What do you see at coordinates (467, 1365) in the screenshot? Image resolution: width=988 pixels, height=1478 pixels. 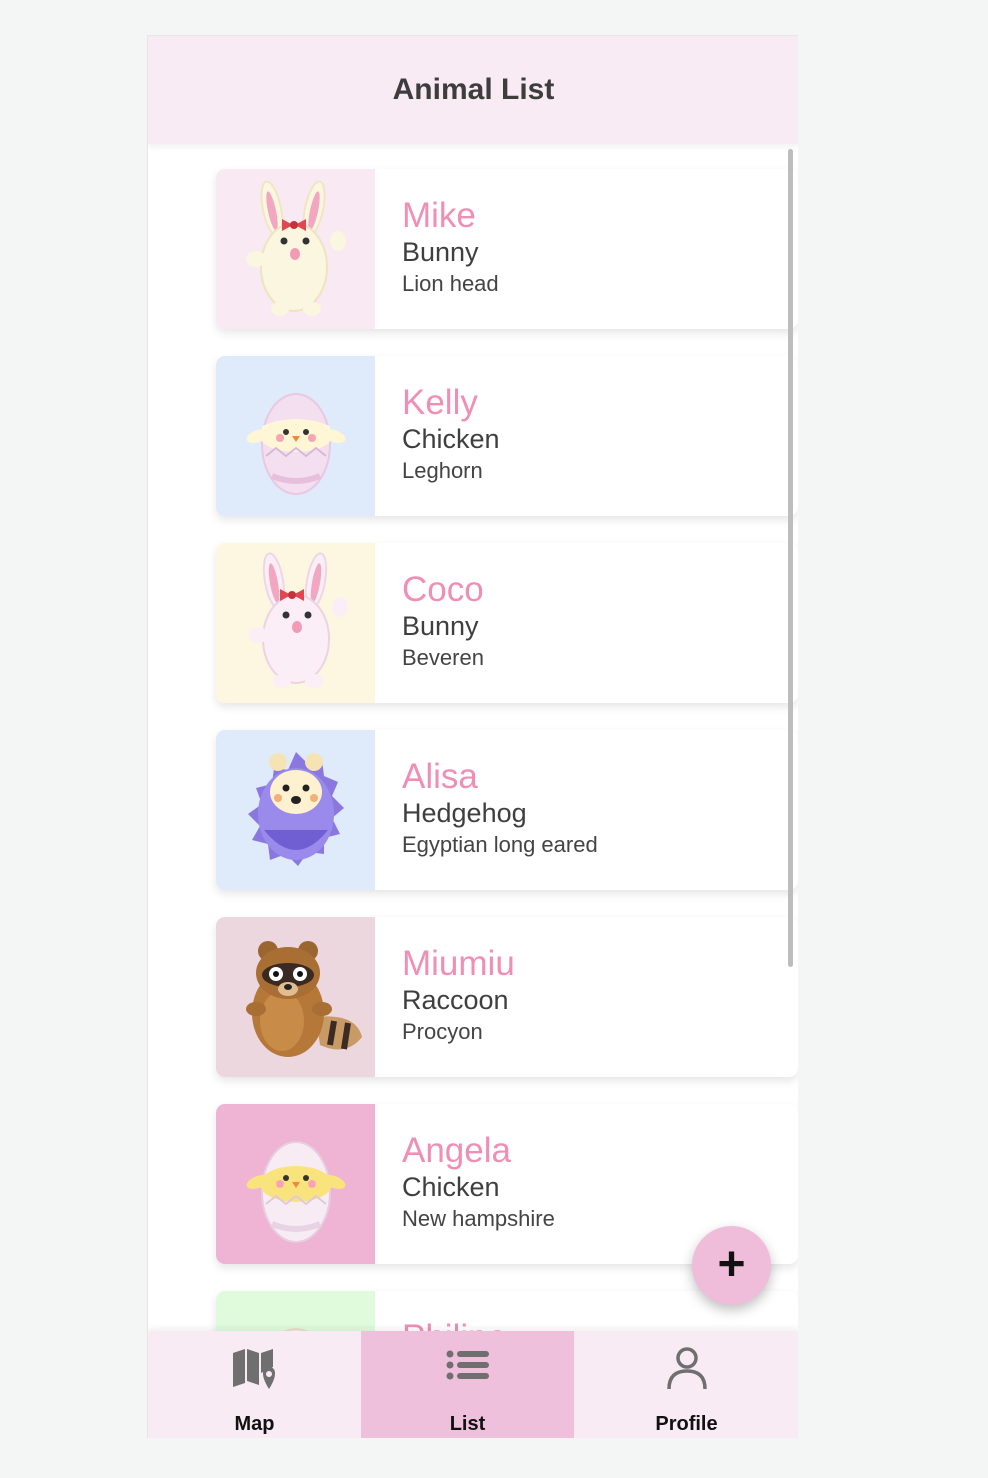 I see `list-icon` at bounding box center [467, 1365].